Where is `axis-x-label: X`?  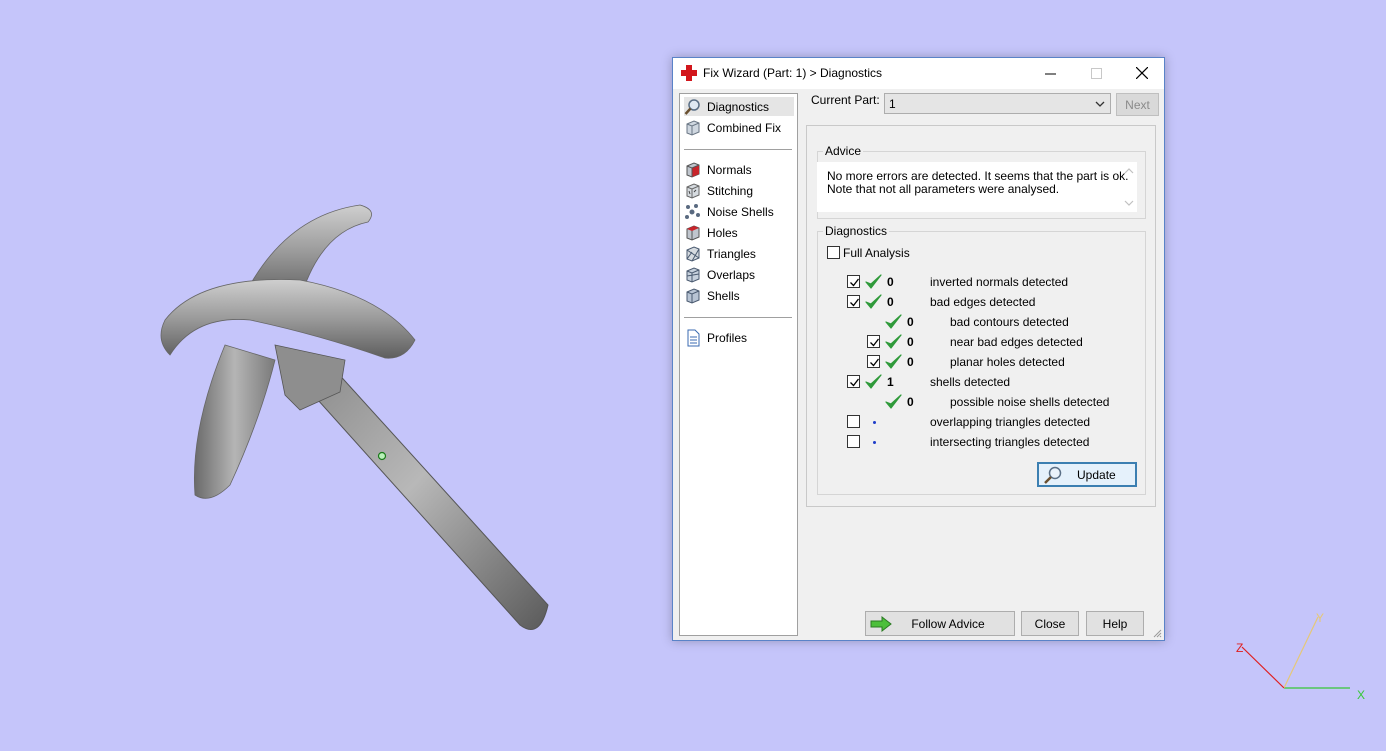 axis-x-label: X is located at coordinates (1361, 695).